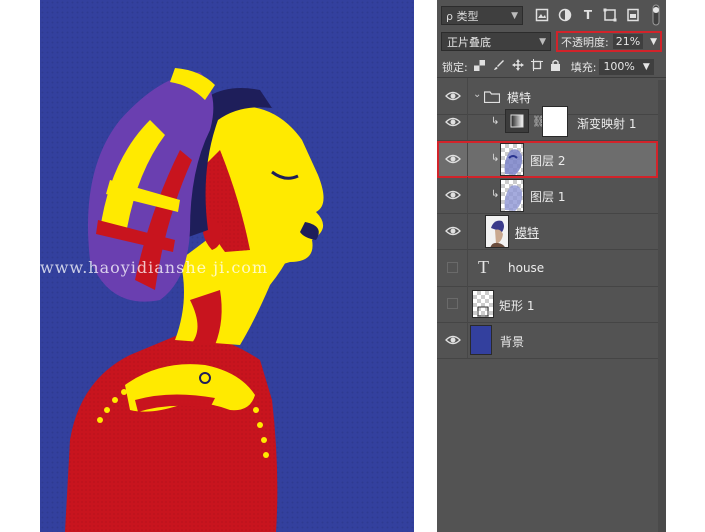 This screenshot has width=705, height=532. I want to click on lock-fill-row: 锁定: 填充: 100% ▼, so click(551, 67).